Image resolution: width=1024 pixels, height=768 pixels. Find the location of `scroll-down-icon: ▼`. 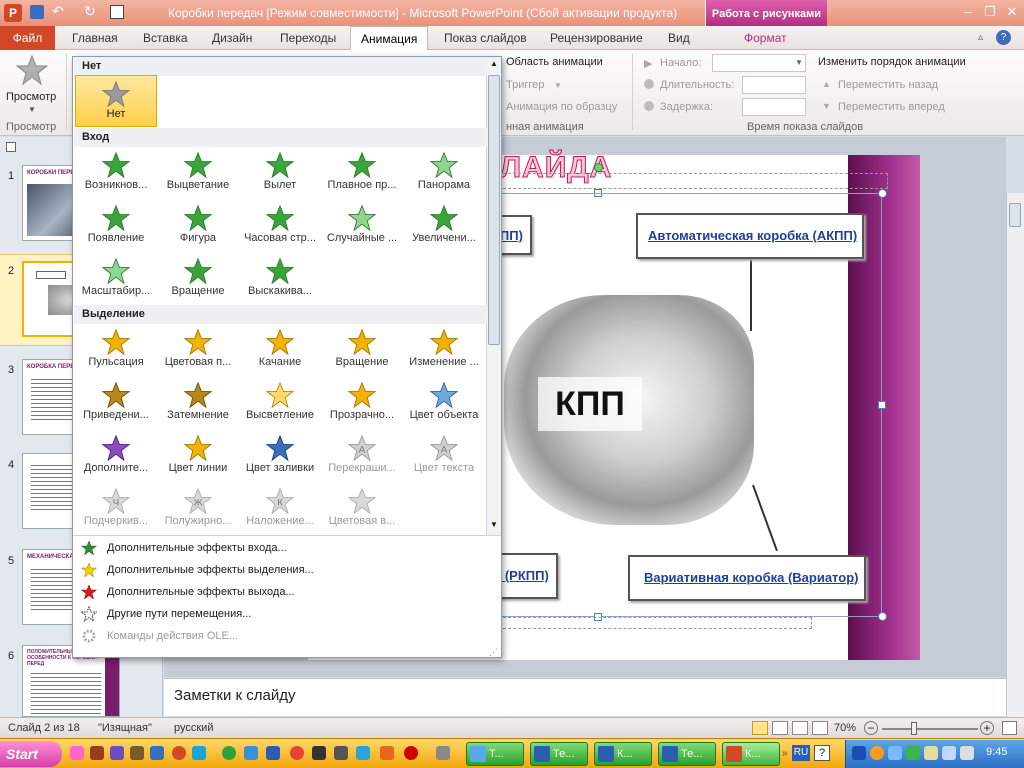

scroll-down-icon: ▼ is located at coordinates (494, 526).